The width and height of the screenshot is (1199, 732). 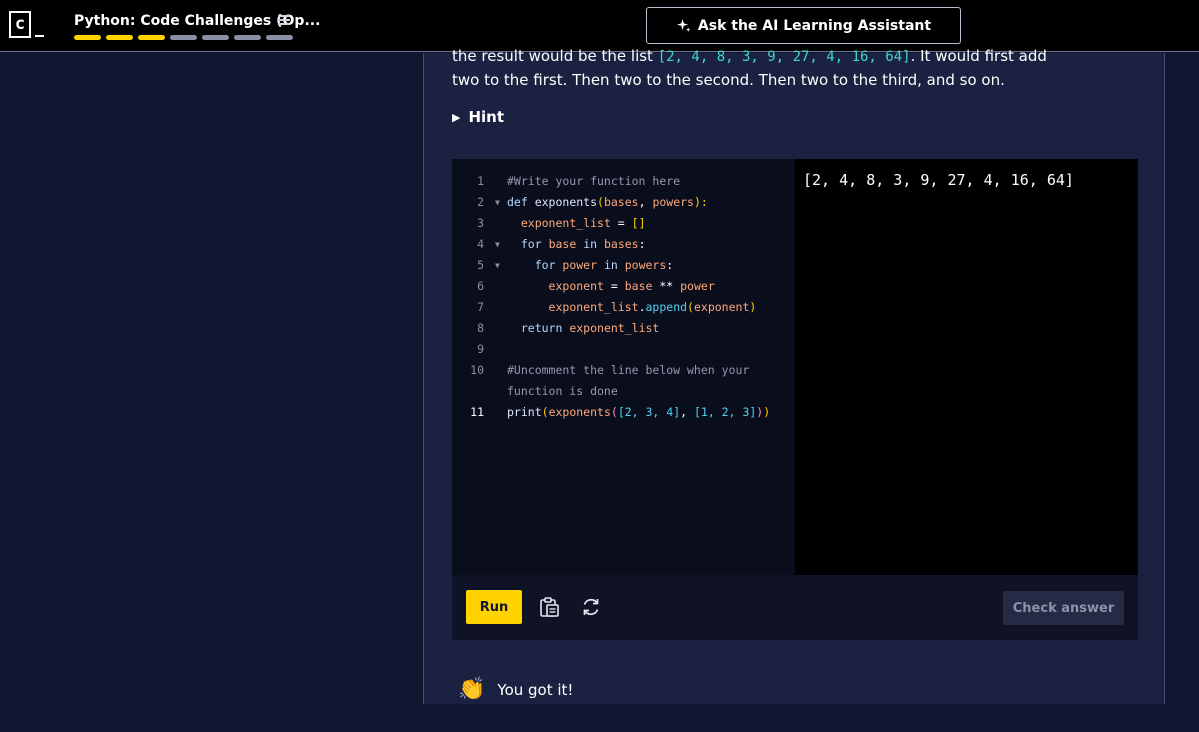 What do you see at coordinates (628, 370) in the screenshot?
I see `code-text: #Uncomment the line below when your` at bounding box center [628, 370].